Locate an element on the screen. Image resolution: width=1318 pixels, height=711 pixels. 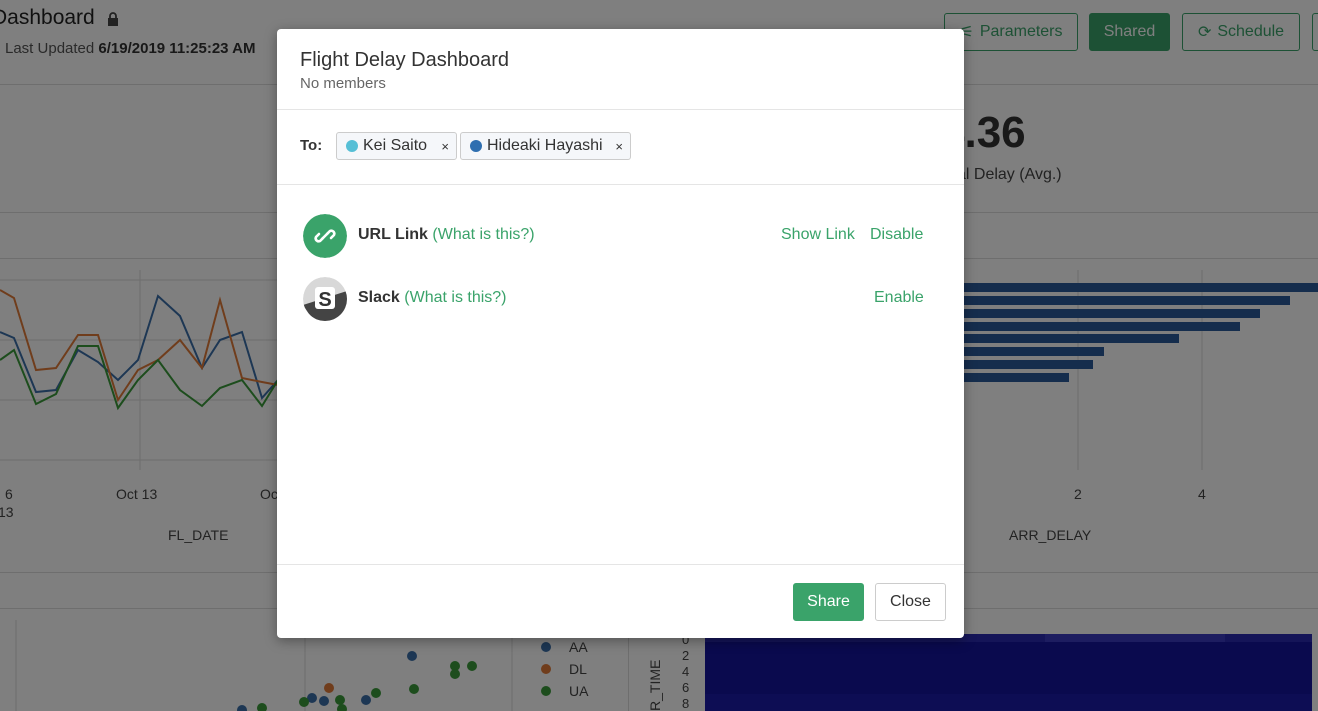
disable-button: Disable is located at coordinates (896, 235).